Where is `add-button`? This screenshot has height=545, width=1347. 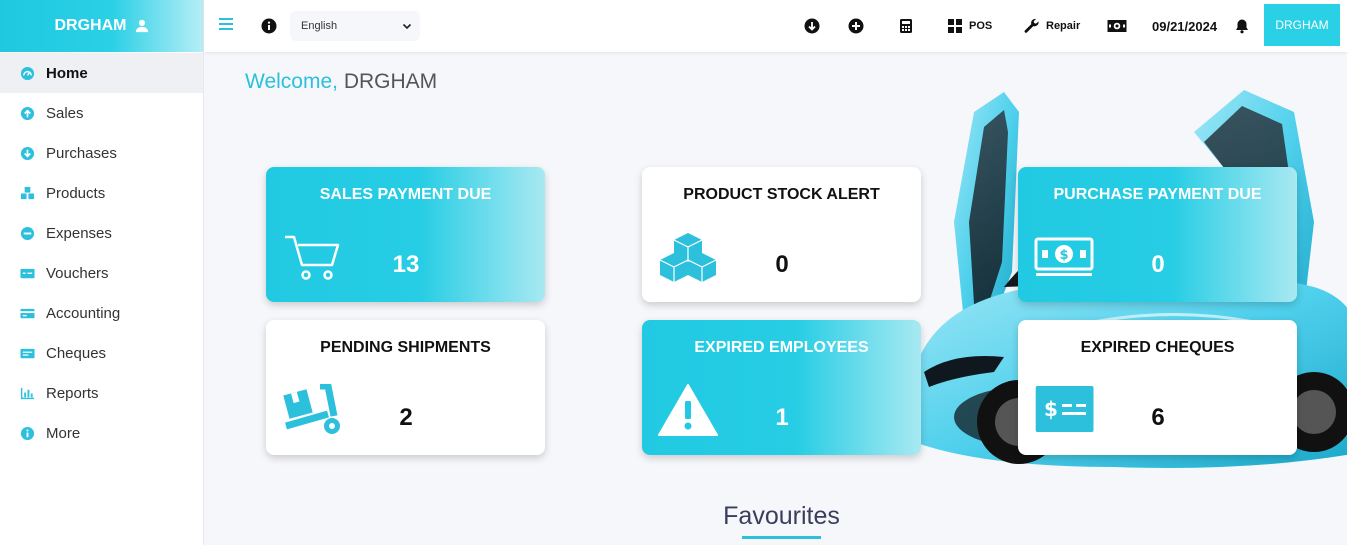
add-button is located at coordinates (856, 26).